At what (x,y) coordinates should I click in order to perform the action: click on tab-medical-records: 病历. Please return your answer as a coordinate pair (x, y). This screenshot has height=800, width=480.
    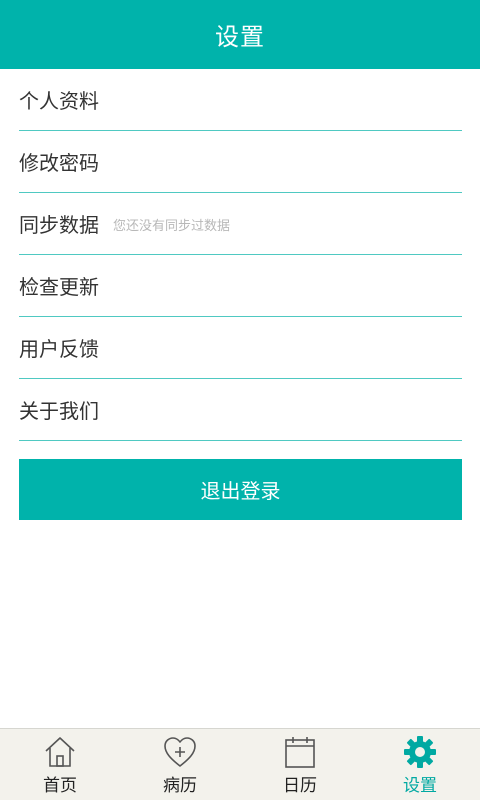
    Looking at the image, I should click on (180, 764).